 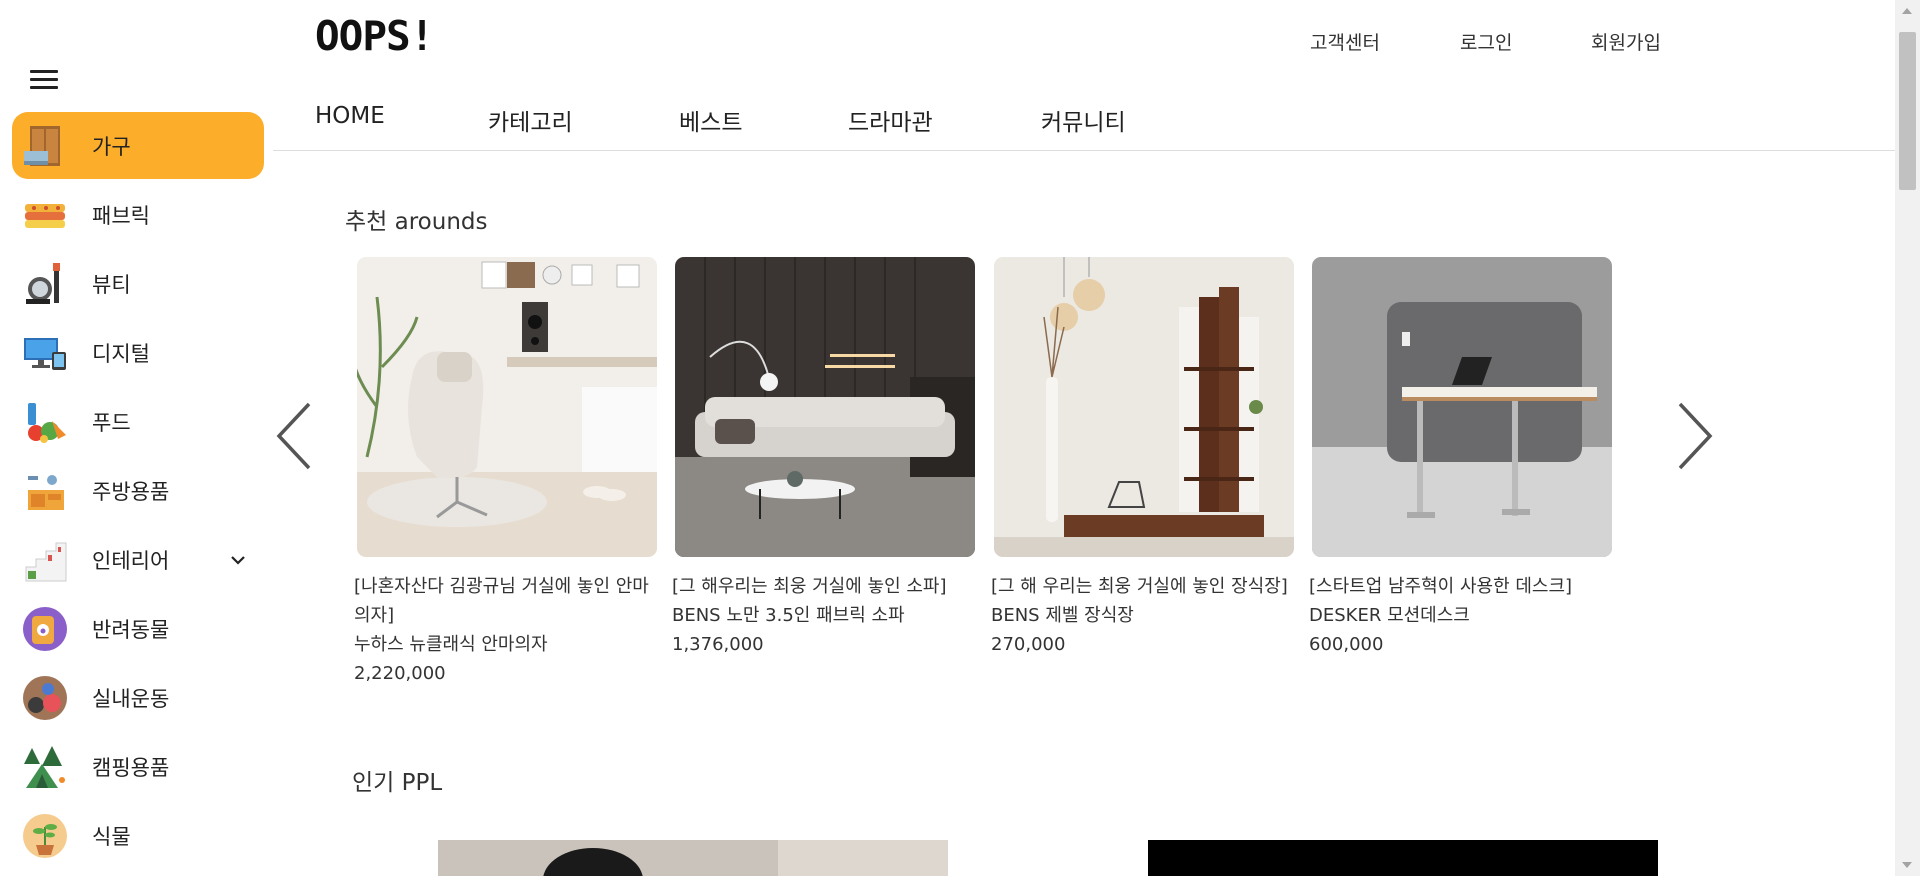 I want to click on header-divider, so click(x=1084, y=150).